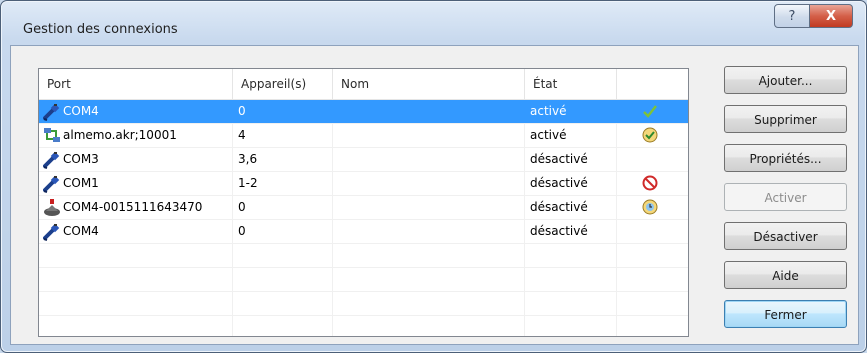 The width and height of the screenshot is (867, 353). What do you see at coordinates (242, 135) in the screenshot?
I see `devices-cell: 4` at bounding box center [242, 135].